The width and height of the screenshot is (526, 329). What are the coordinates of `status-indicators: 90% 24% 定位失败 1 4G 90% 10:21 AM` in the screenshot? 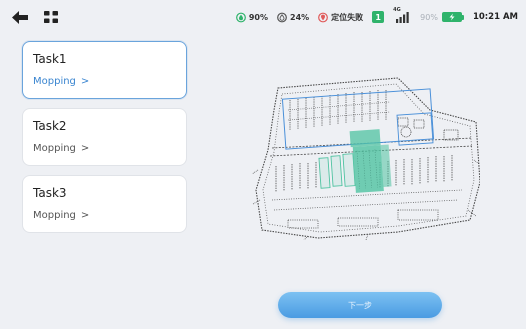 It's located at (372, 17).